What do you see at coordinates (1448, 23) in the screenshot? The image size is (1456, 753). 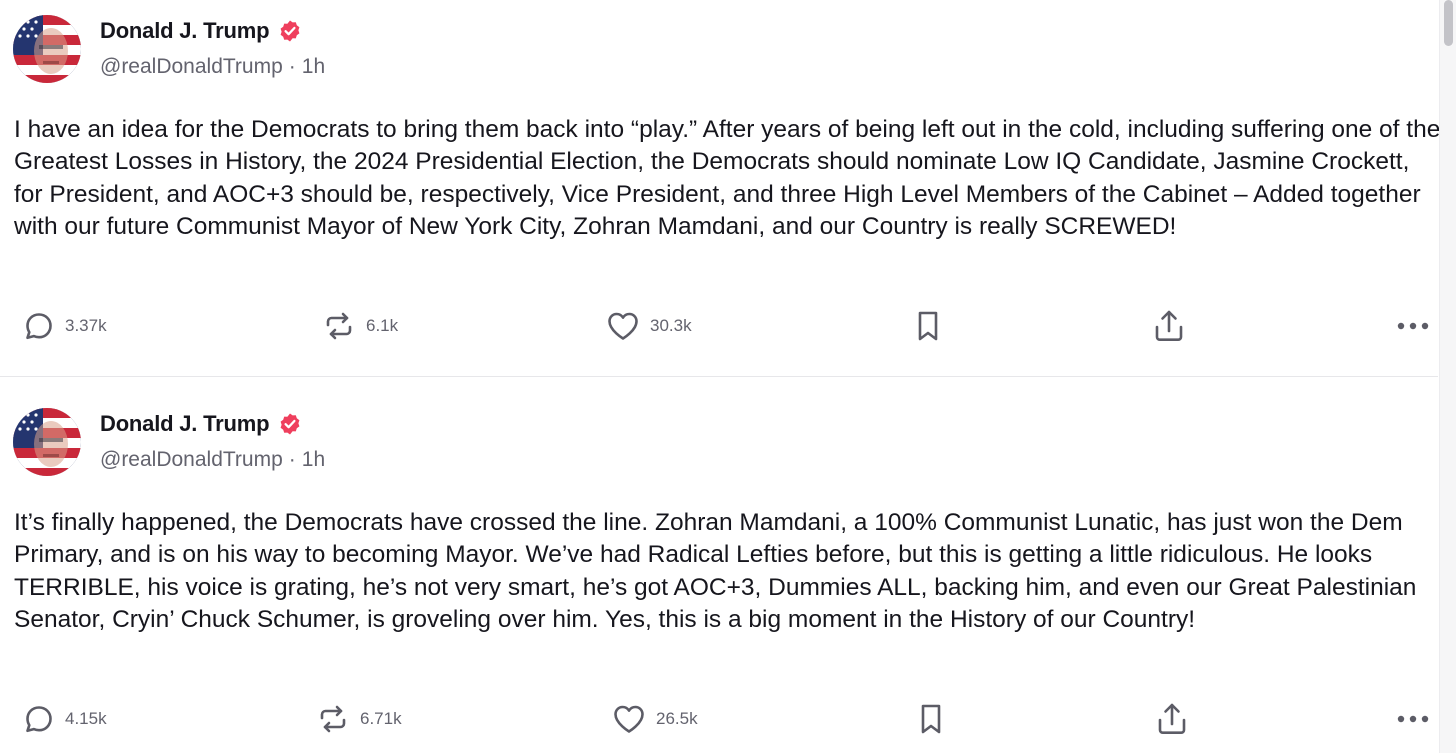 I see `scrollbar-thumb` at bounding box center [1448, 23].